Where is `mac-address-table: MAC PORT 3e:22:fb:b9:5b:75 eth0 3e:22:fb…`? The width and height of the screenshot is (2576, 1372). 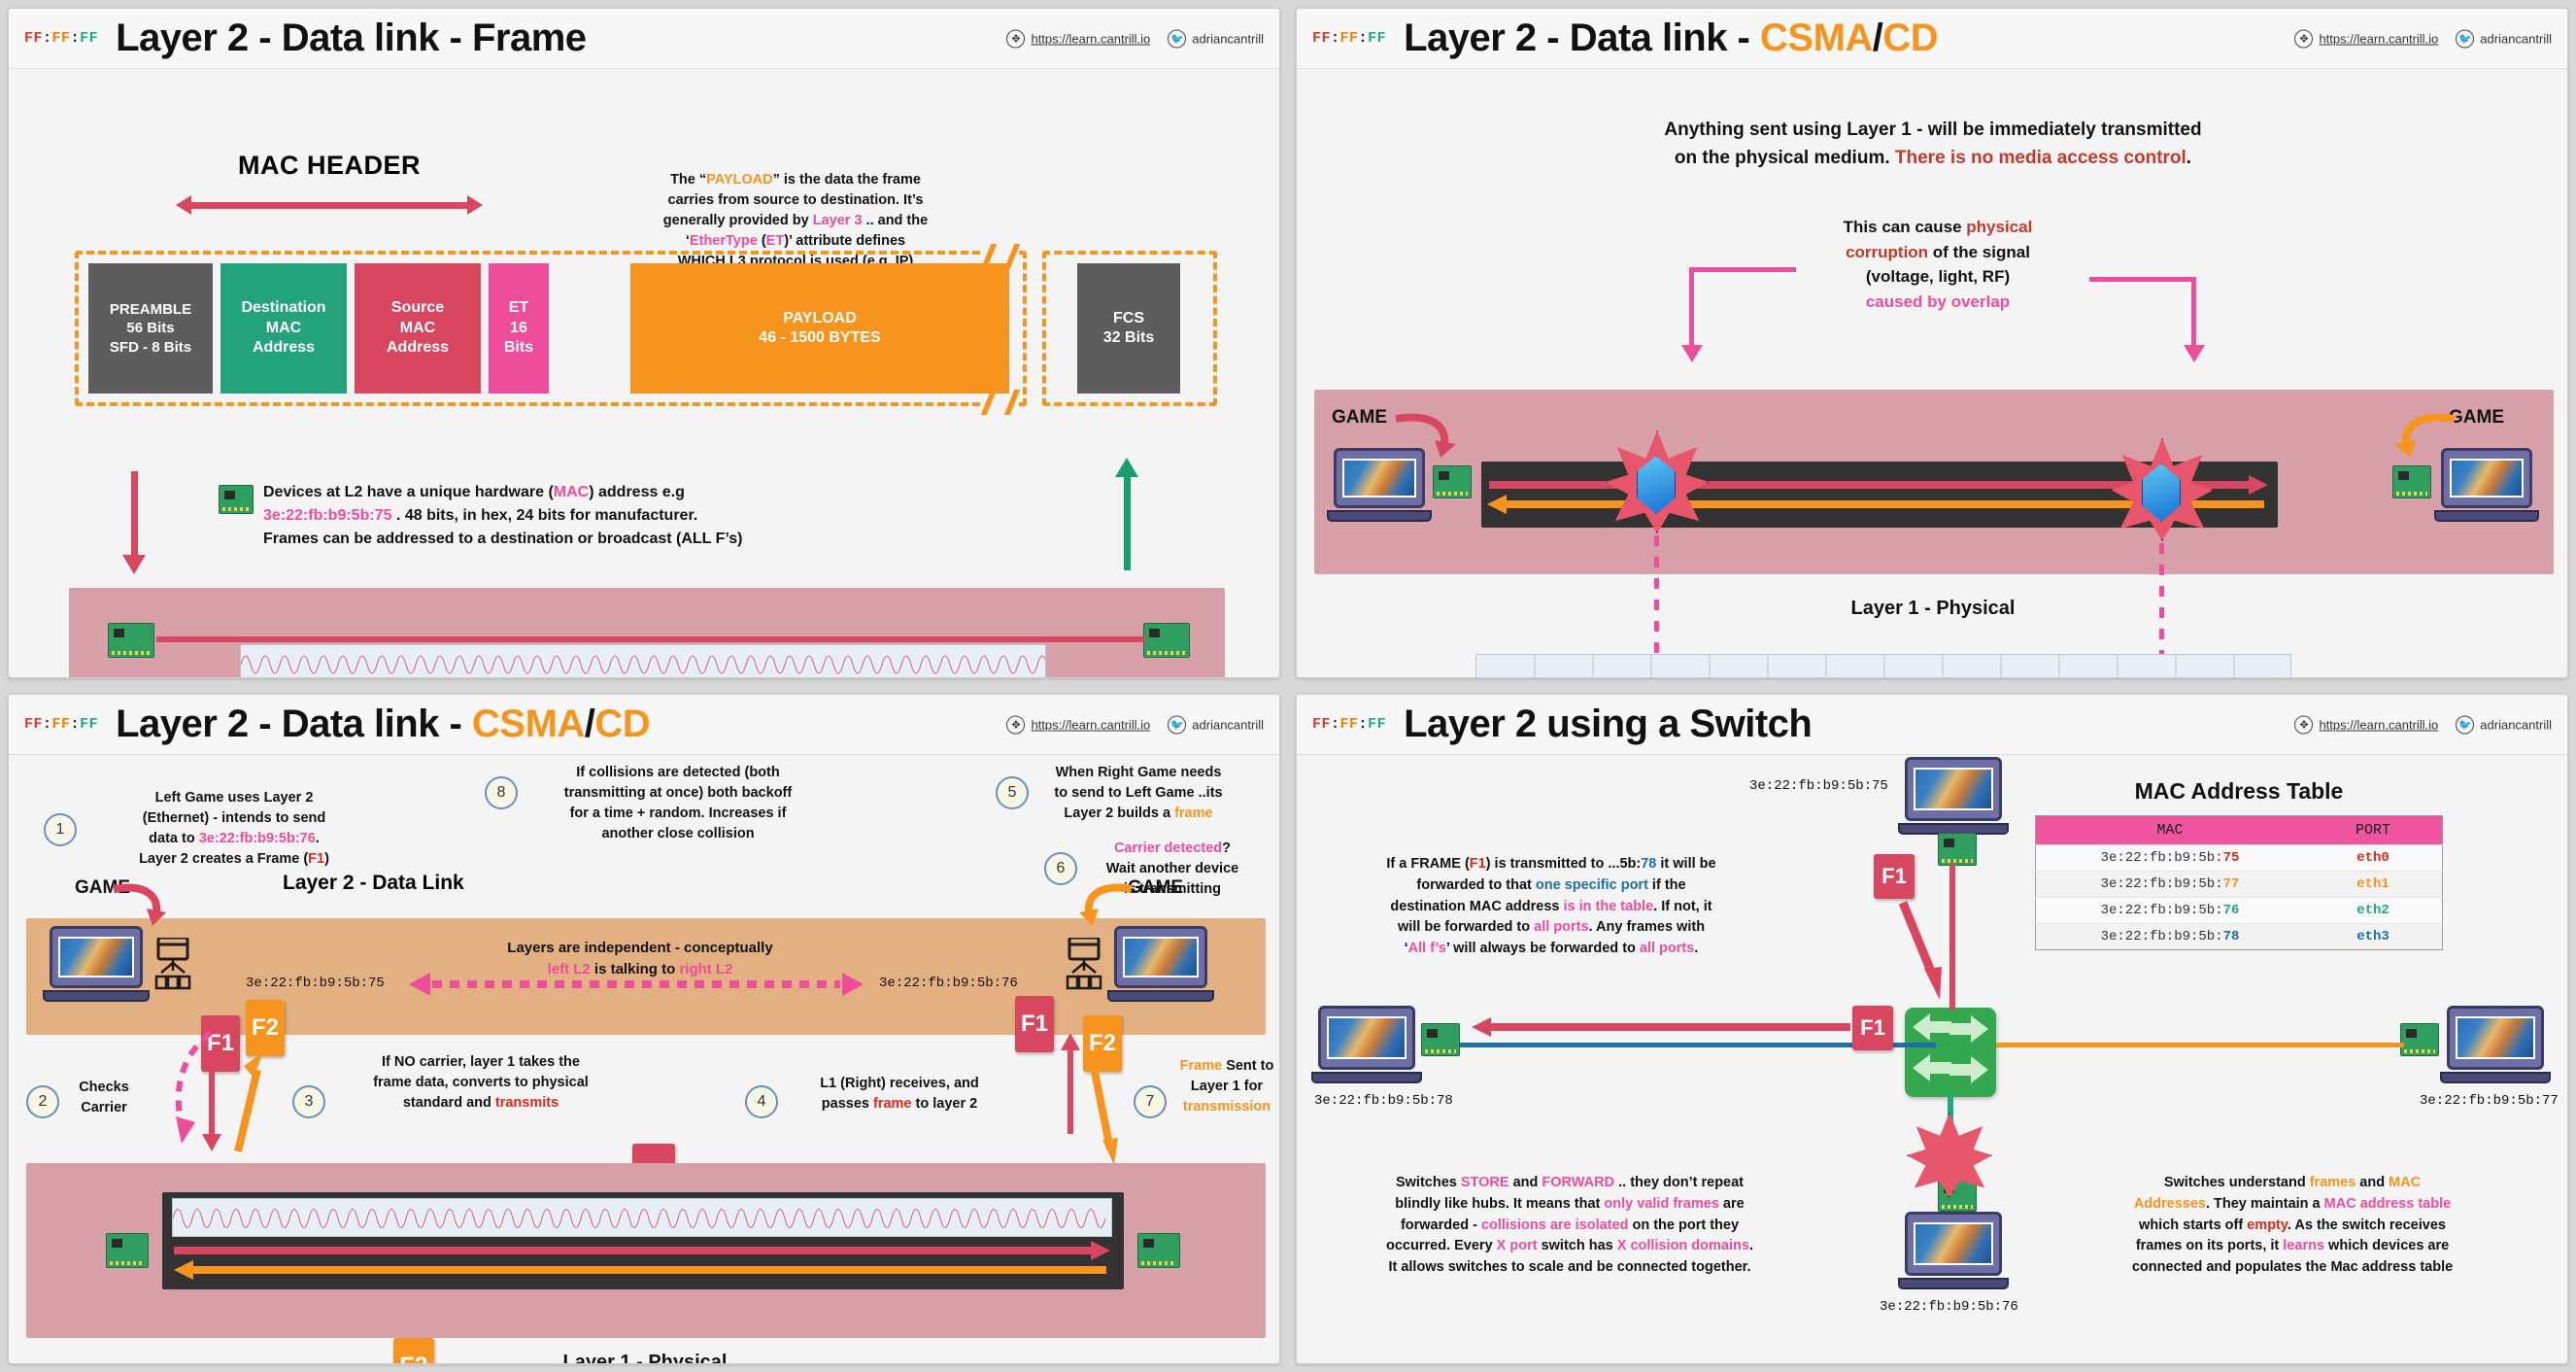 mac-address-table: MAC PORT 3e:22:fb:b9:5b:75 eth0 3e:22:fb… is located at coordinates (2239, 883).